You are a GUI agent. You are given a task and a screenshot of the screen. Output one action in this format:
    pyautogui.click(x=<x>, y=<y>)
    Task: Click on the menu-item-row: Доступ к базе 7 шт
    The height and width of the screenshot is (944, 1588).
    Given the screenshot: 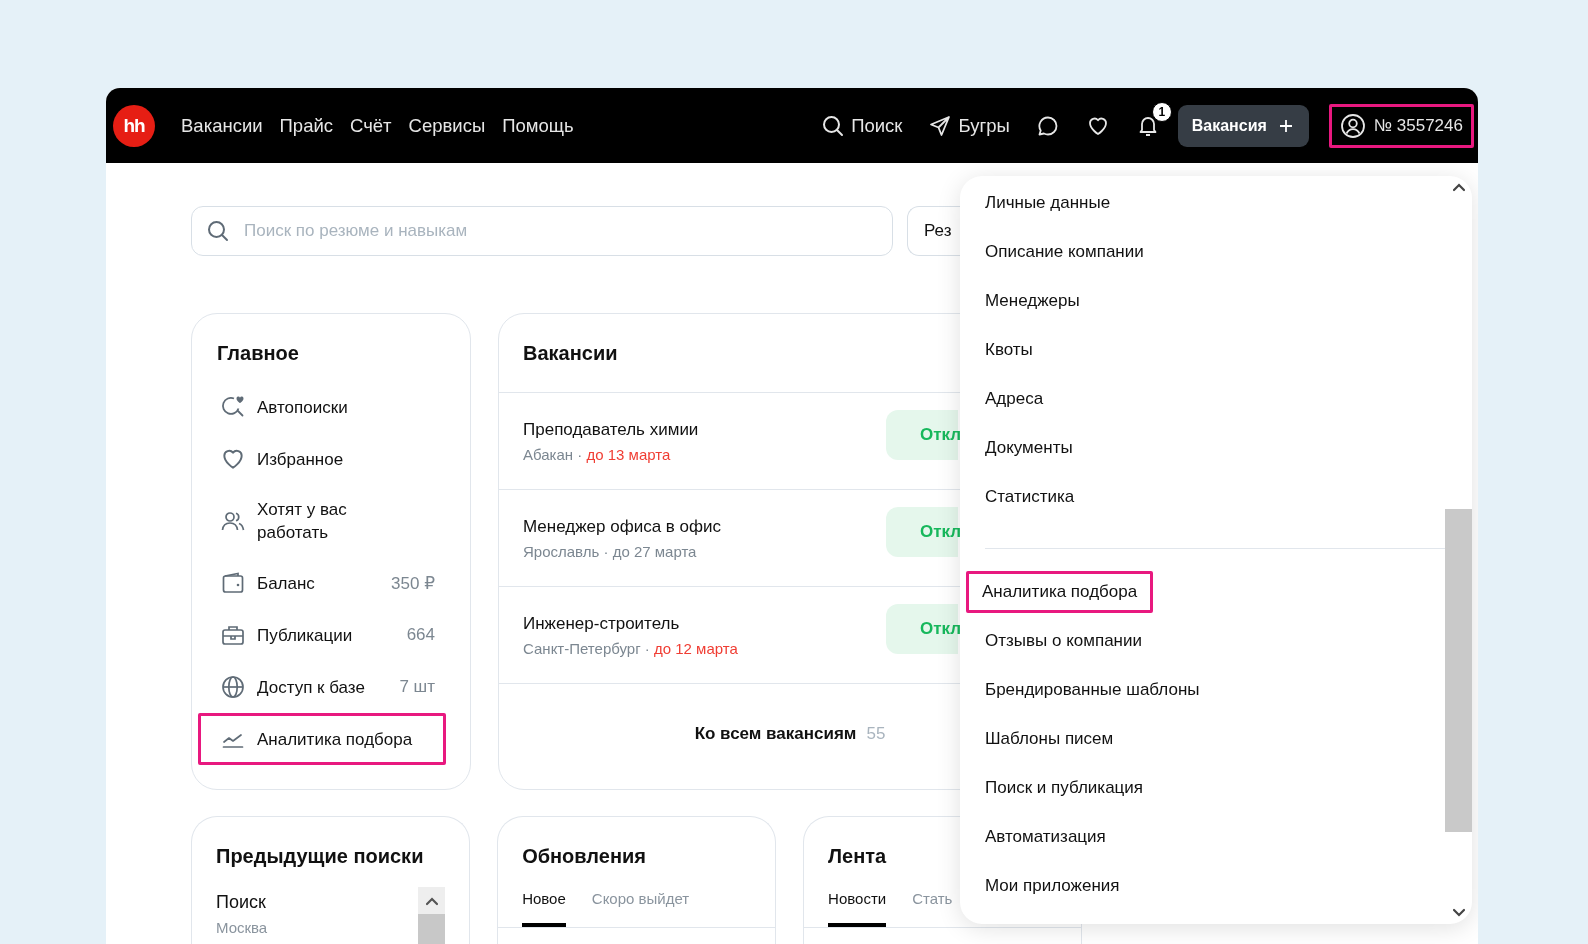 What is the action you would take?
    pyautogui.click(x=331, y=687)
    